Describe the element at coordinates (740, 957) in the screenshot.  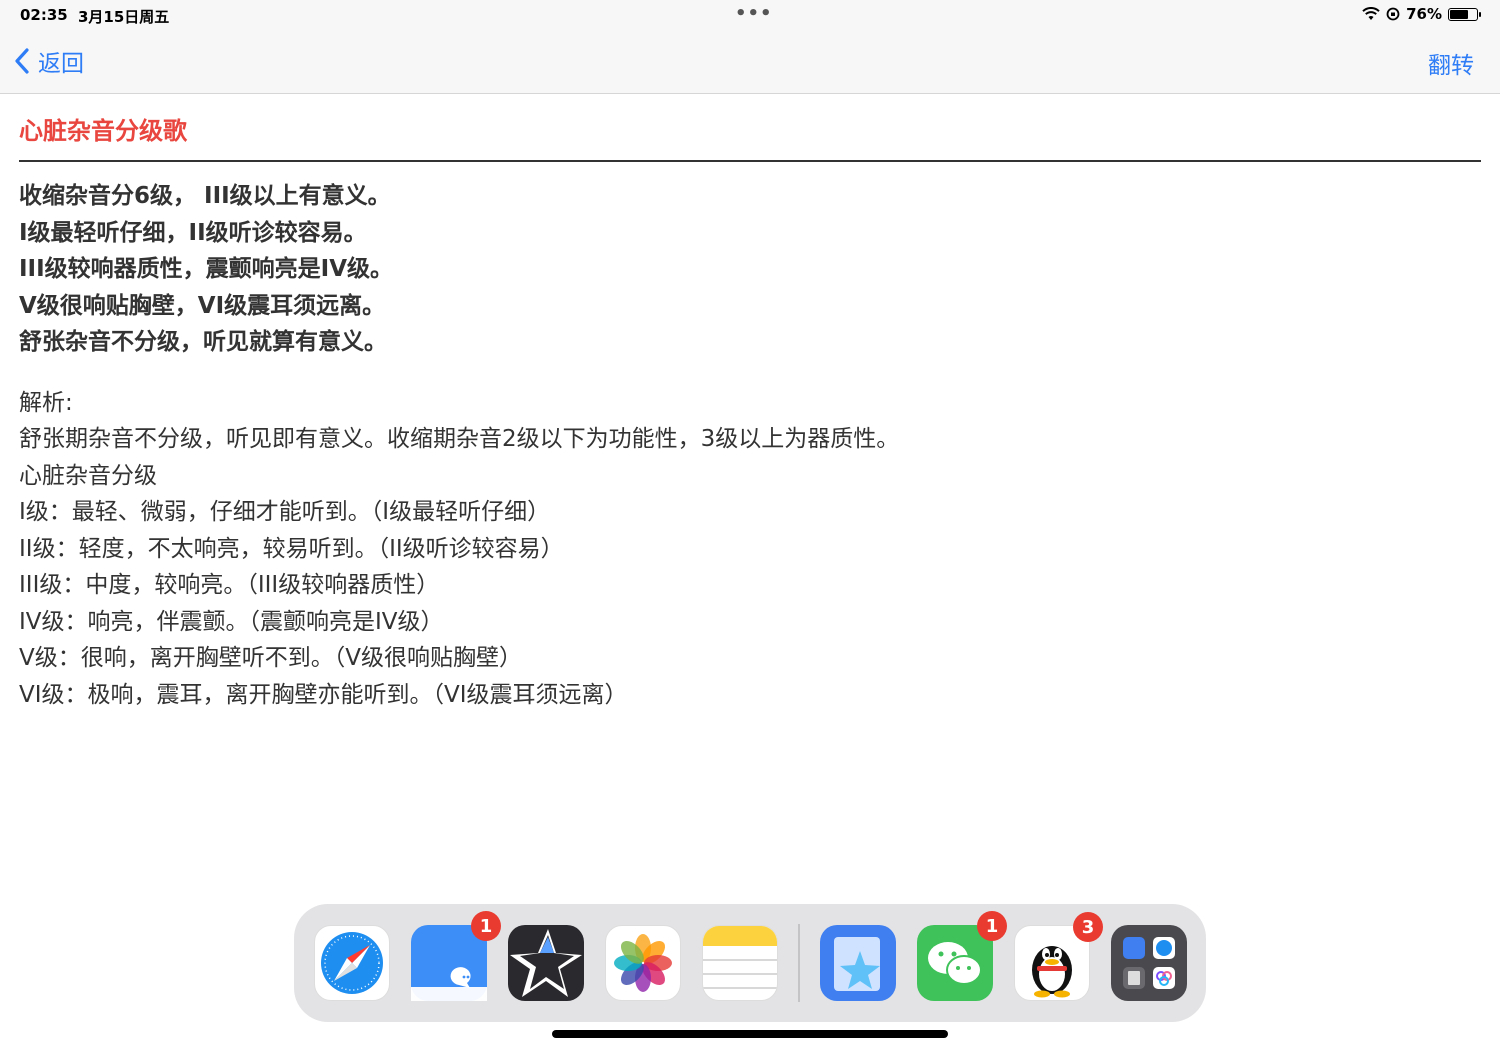
I see `notes-icon` at that location.